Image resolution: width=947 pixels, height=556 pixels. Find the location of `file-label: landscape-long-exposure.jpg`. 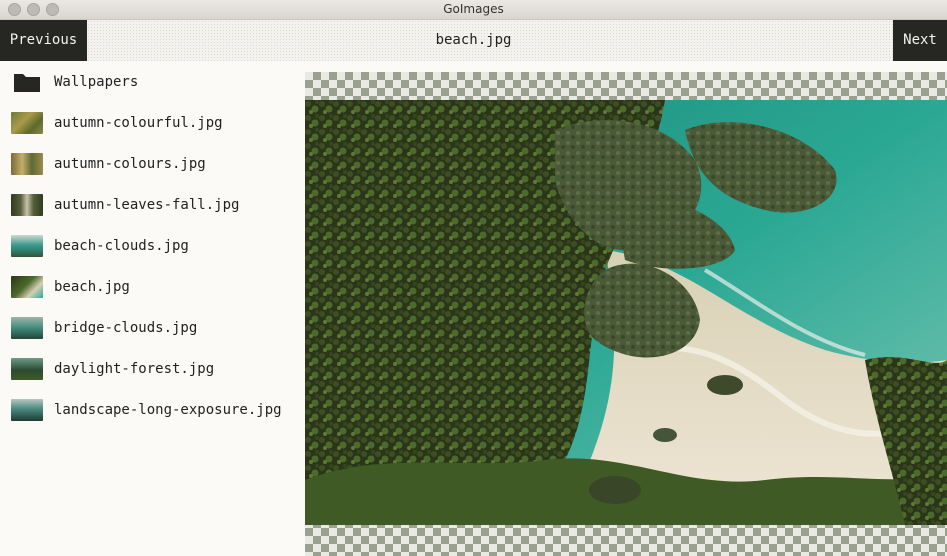

file-label: landscape-long-exposure.jpg is located at coordinates (168, 409).